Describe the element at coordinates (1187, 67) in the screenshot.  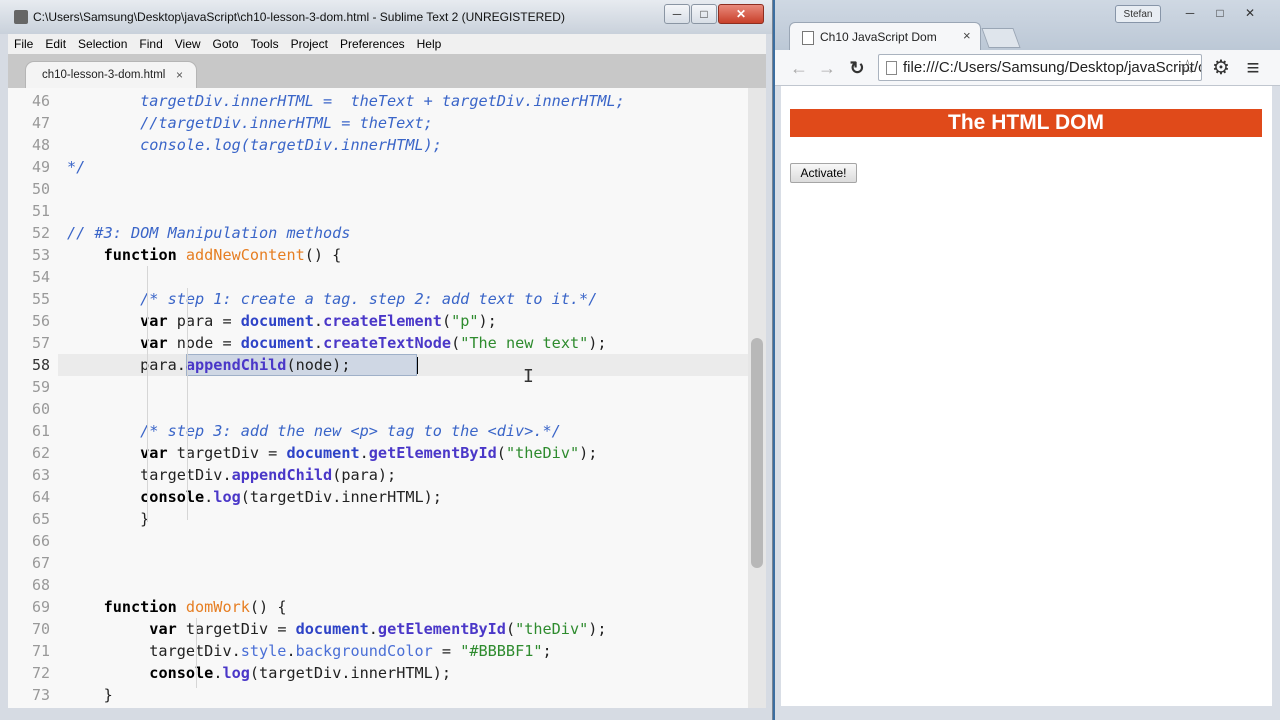
I see `bookmark-star-icon: ☆` at that location.